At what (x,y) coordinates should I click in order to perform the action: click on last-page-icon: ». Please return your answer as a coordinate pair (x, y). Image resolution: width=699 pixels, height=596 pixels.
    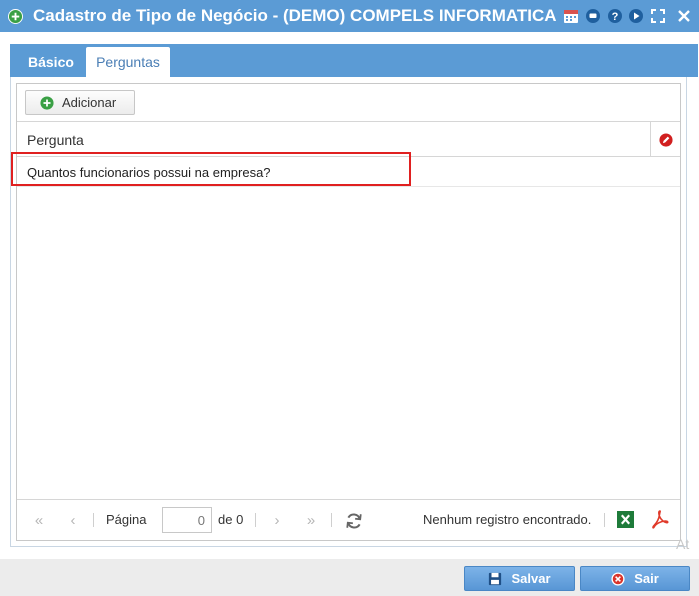
    Looking at the image, I should click on (311, 521).